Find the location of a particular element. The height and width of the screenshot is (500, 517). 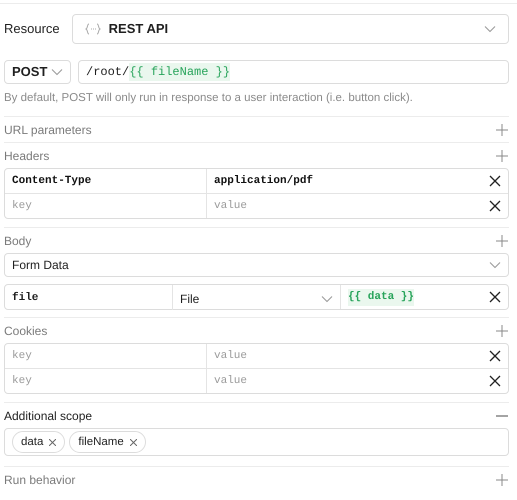

method-select: POST is located at coordinates (37, 72).